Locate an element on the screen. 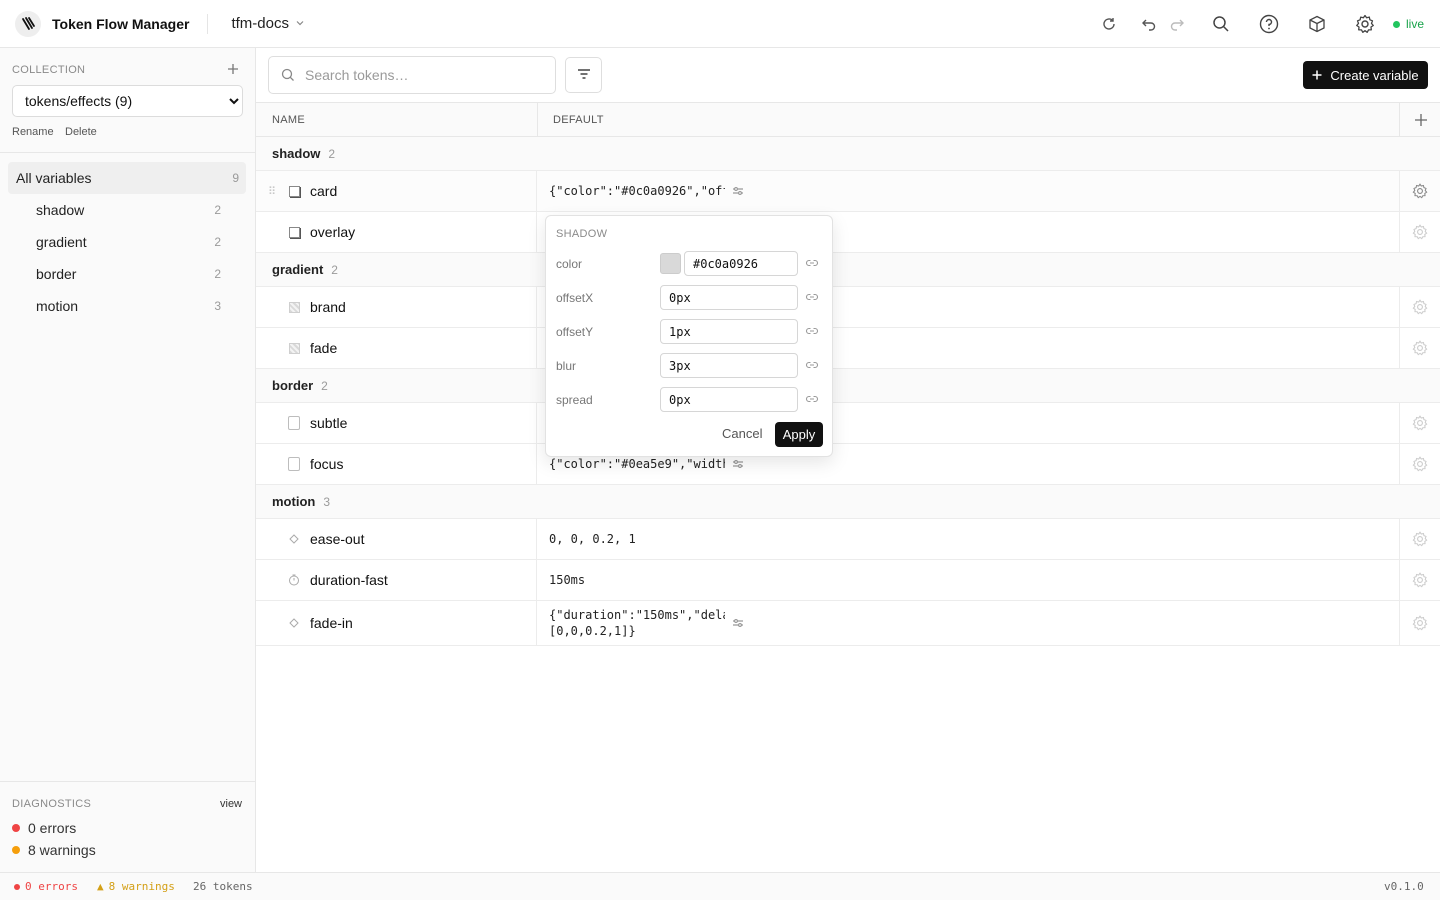 The image size is (1440, 900). group-header-motion: motion 3 is located at coordinates (848, 502).